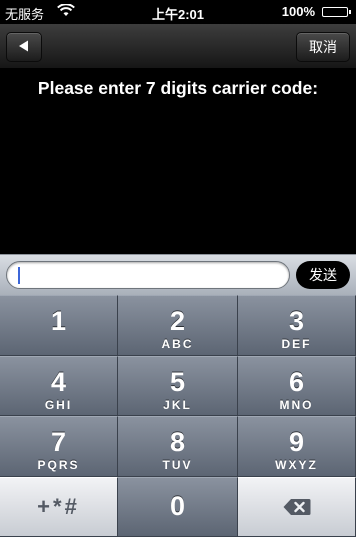 The image size is (356, 537). I want to click on key-digit: 8, so click(177, 442).